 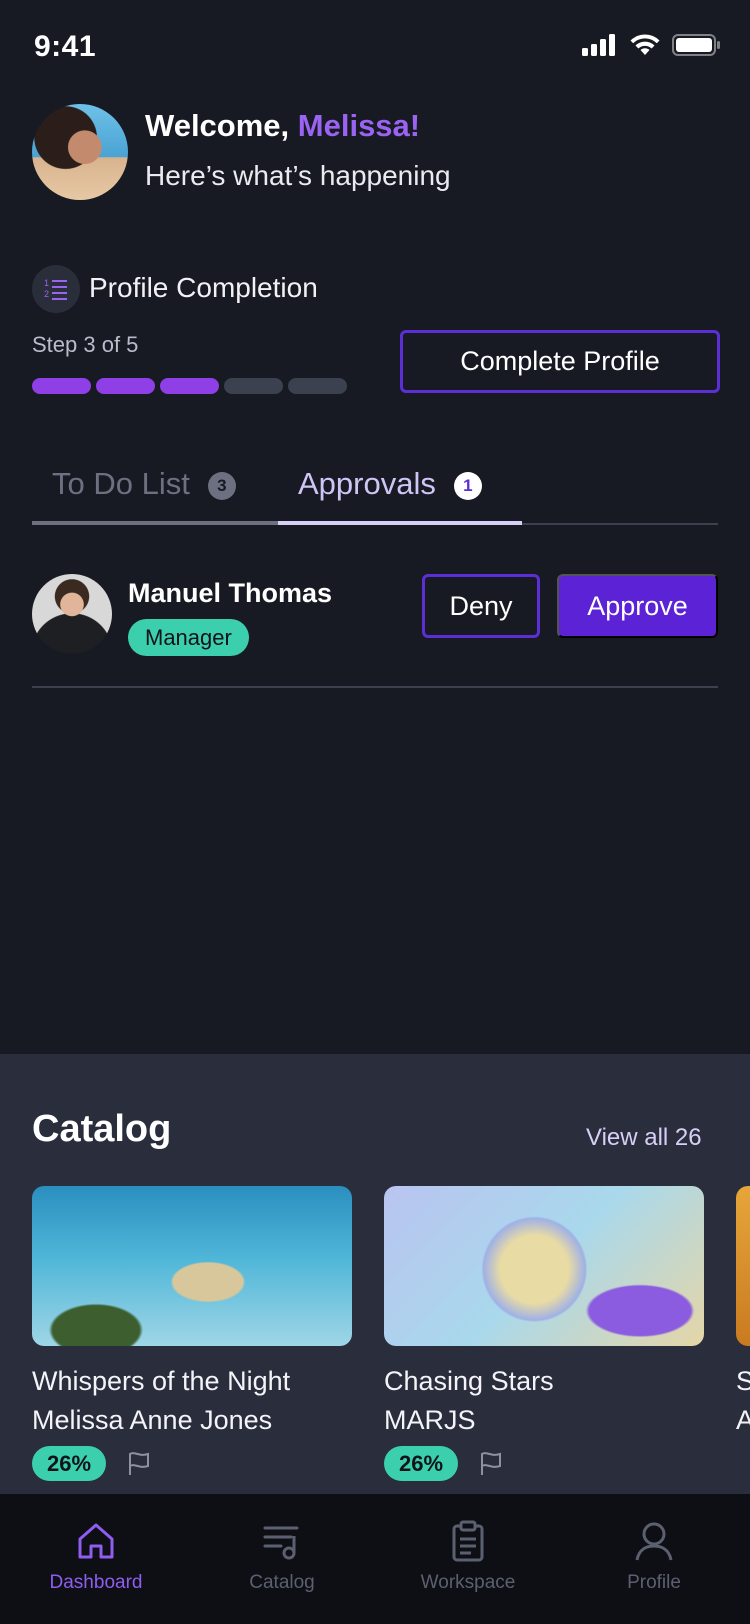 I want to click on tab-approvals-label: Approvals, so click(x=367, y=483).